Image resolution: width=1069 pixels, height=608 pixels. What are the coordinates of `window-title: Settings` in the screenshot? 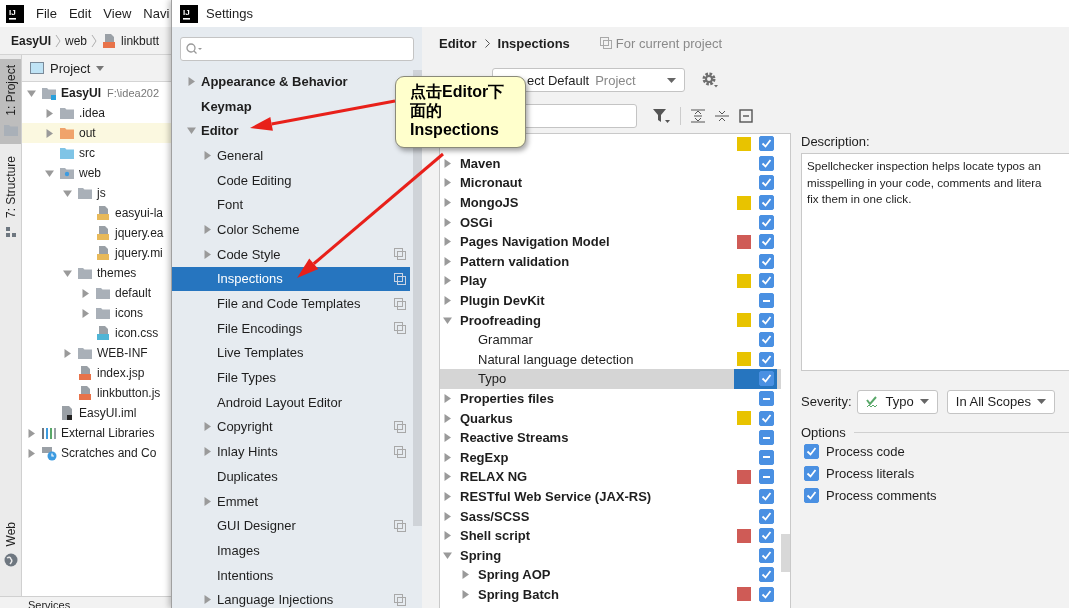 It's located at (229, 13).